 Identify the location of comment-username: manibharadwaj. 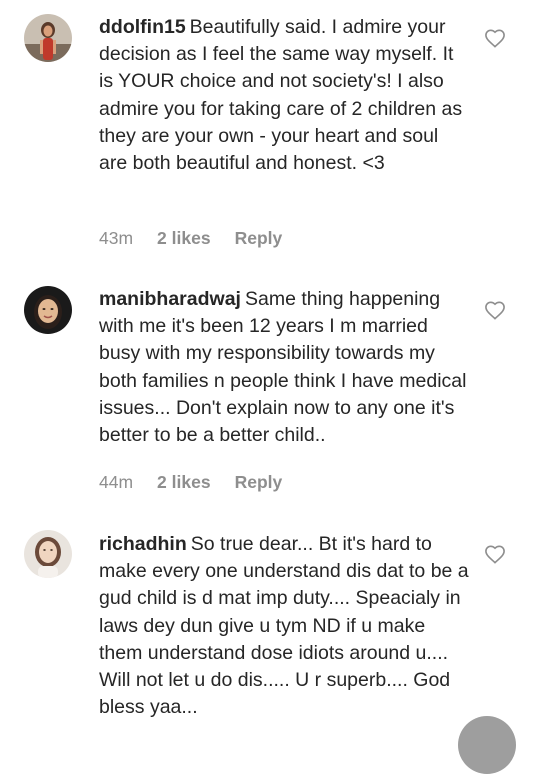
(170, 299).